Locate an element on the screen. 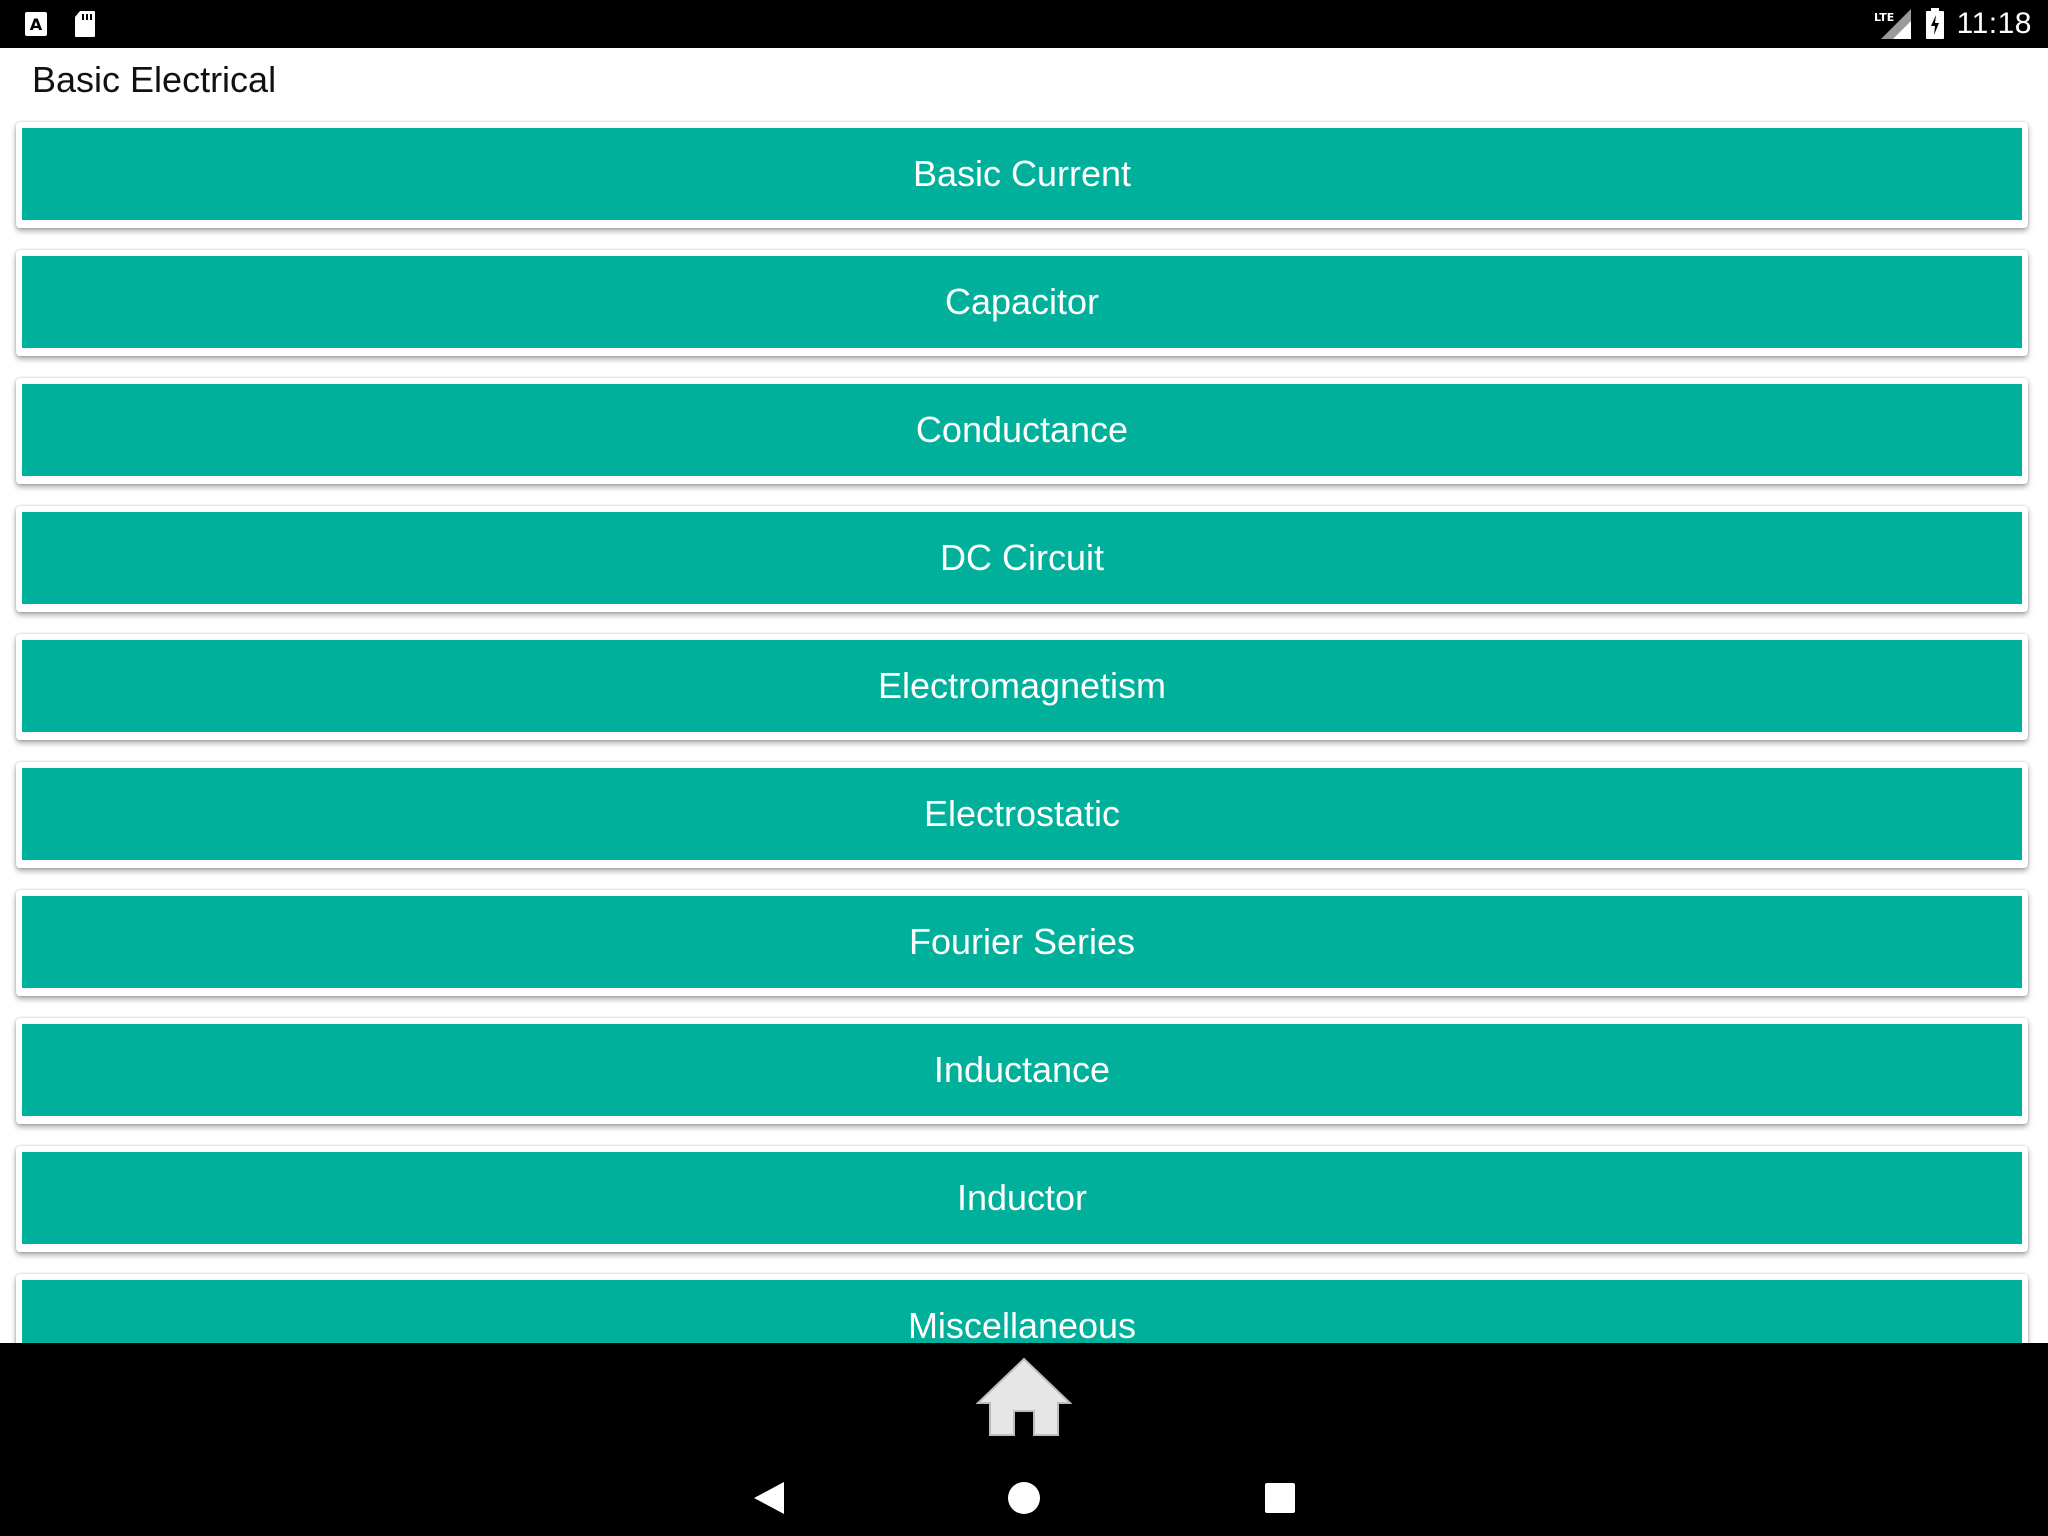 The height and width of the screenshot is (1536, 2048). topic-card: DC Circuit is located at coordinates (1022, 559).